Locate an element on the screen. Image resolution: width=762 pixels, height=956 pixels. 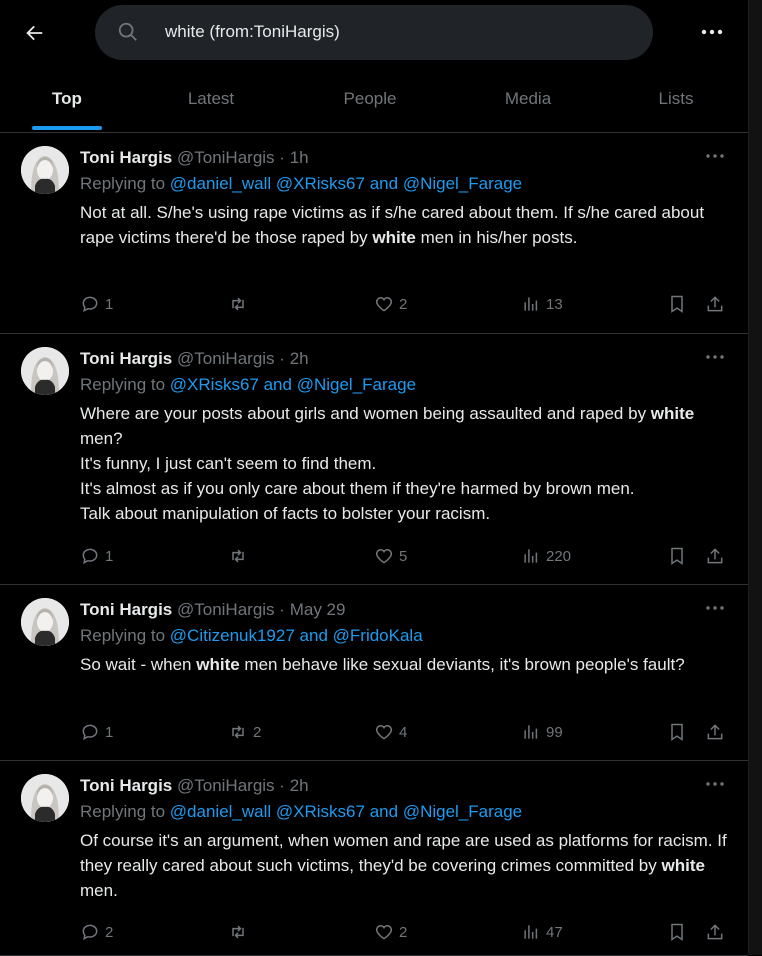
timestamp: 1h is located at coordinates (299, 157).